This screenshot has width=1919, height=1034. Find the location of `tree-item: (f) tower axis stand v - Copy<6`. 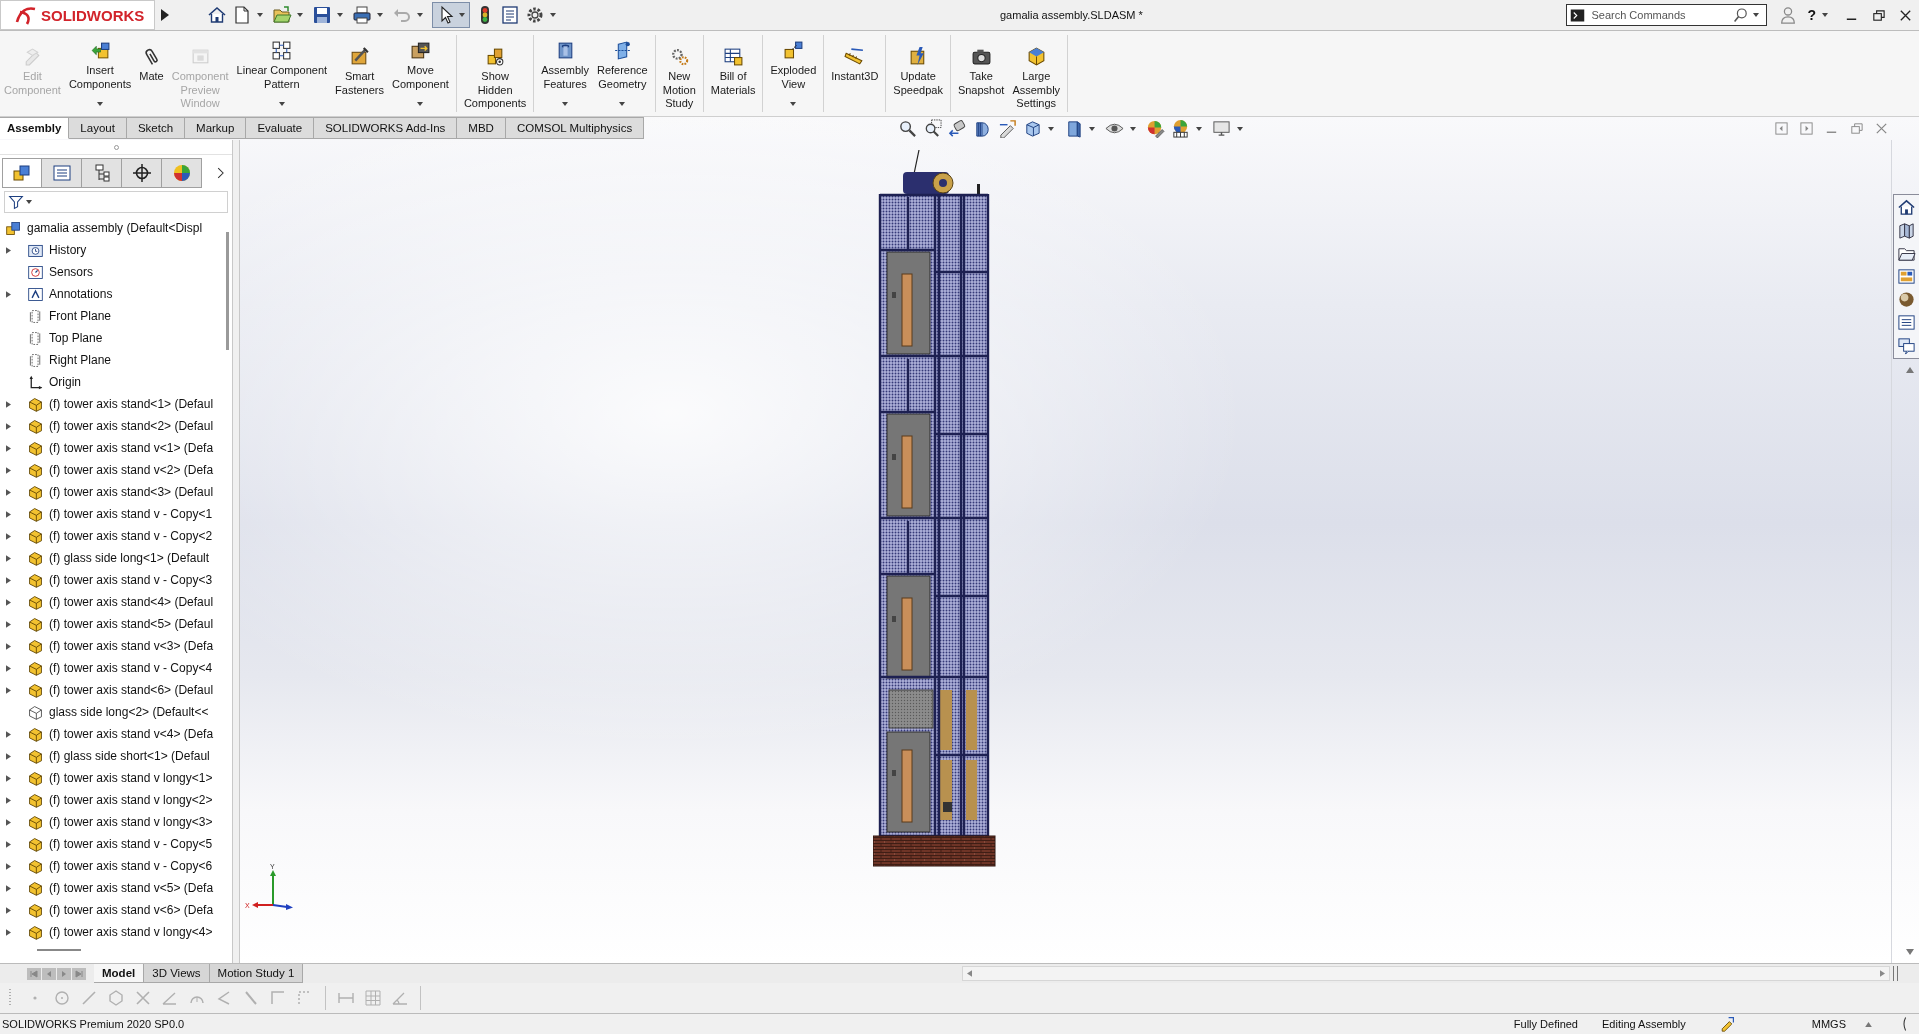

tree-item: (f) tower axis stand v - Copy<6 is located at coordinates (111, 866).